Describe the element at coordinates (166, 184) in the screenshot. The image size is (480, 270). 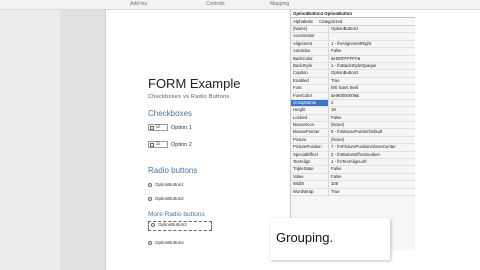
I see `radio-option-1: OptionButton1` at that location.